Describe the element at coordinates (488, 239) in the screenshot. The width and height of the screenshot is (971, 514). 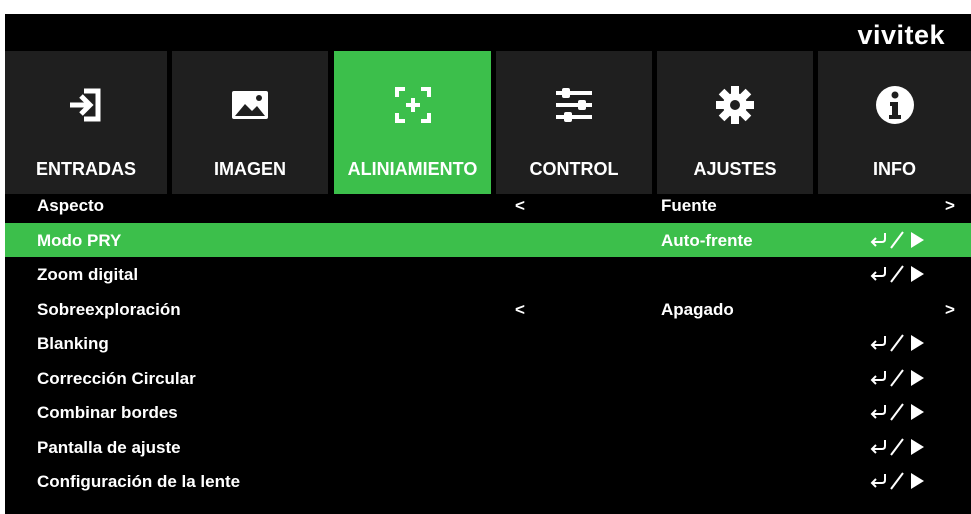
I see `menu-row-modo-pry: Modo PRY Auto-frente` at that location.